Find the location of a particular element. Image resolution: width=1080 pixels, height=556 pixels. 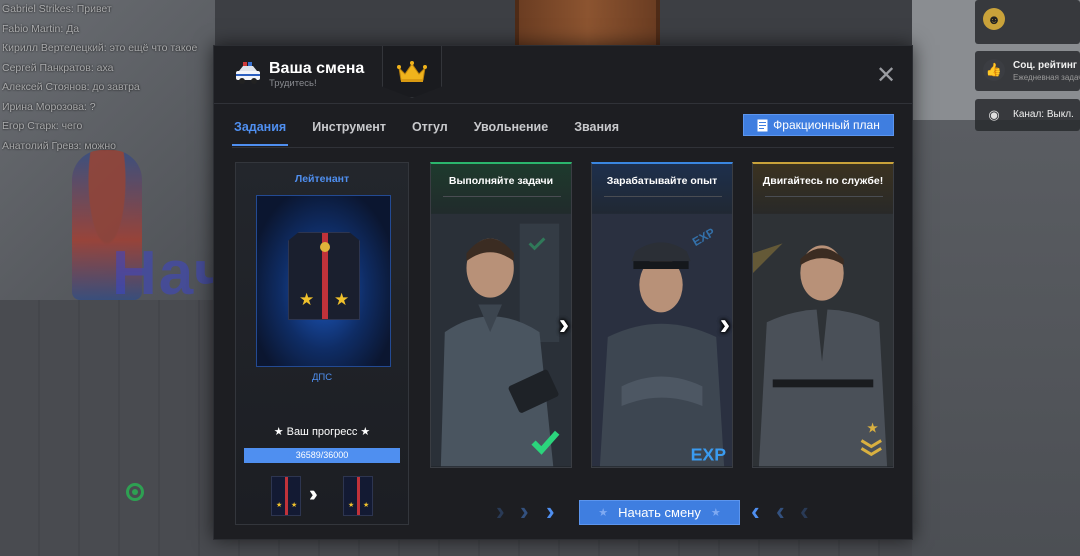

chat-line: Сергей Панкратов: аха is located at coordinates (58, 67).